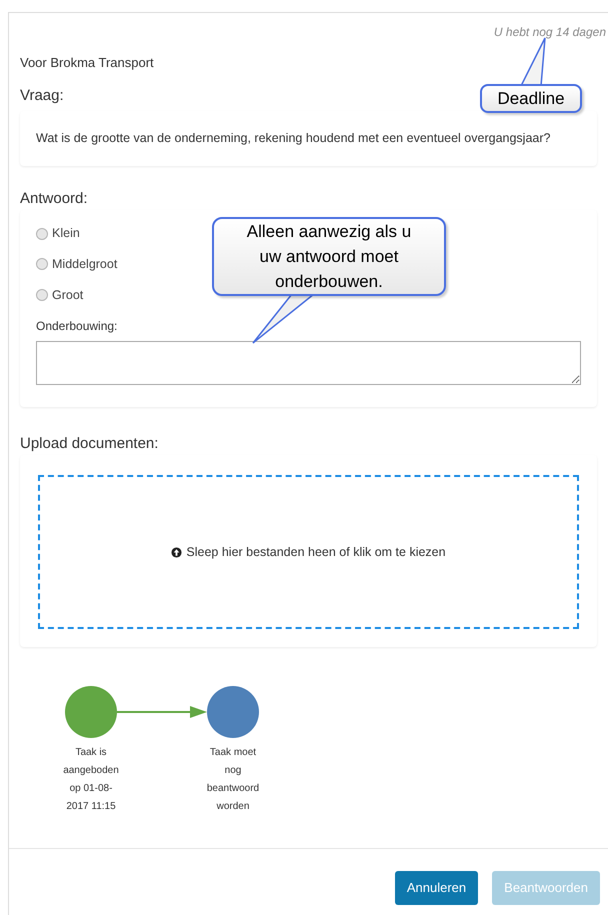  What do you see at coordinates (42, 96) in the screenshot?
I see `question-heading: Vraag:` at bounding box center [42, 96].